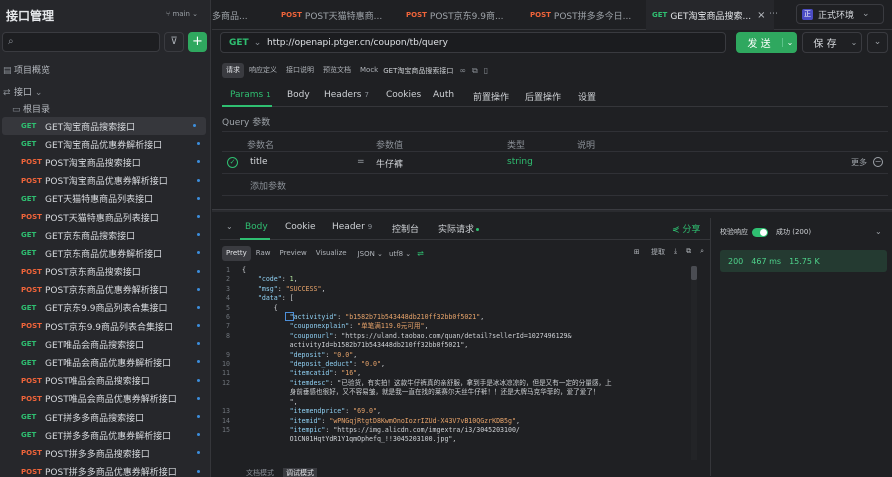 This screenshot has width=892, height=477. I want to click on panel-icon: ▯, so click(489, 70).